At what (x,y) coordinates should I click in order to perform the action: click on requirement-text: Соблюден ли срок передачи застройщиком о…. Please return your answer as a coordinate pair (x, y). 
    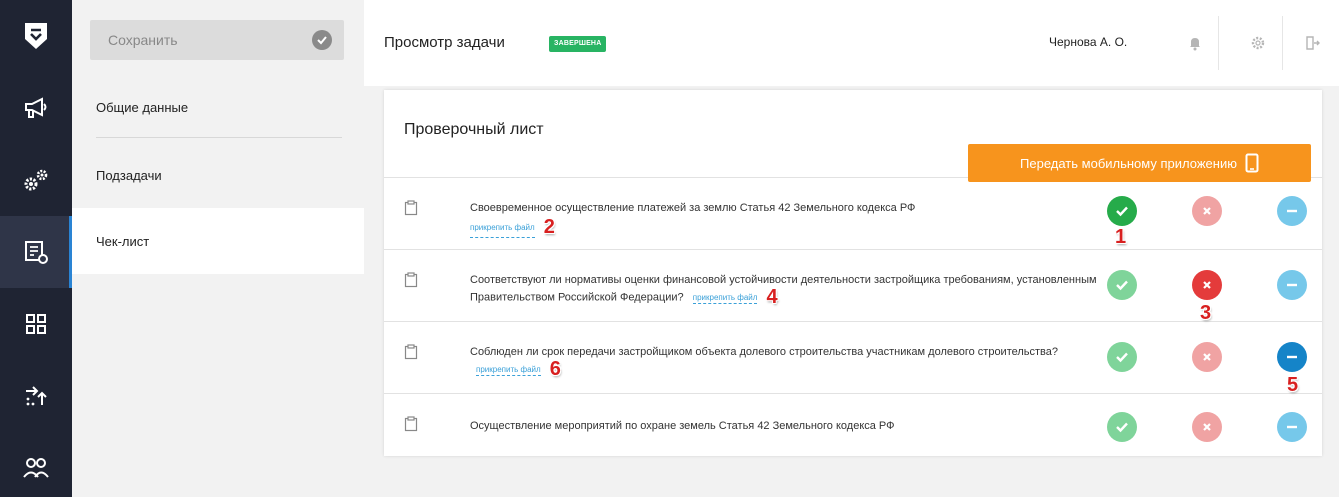
    Looking at the image, I should click on (764, 352).